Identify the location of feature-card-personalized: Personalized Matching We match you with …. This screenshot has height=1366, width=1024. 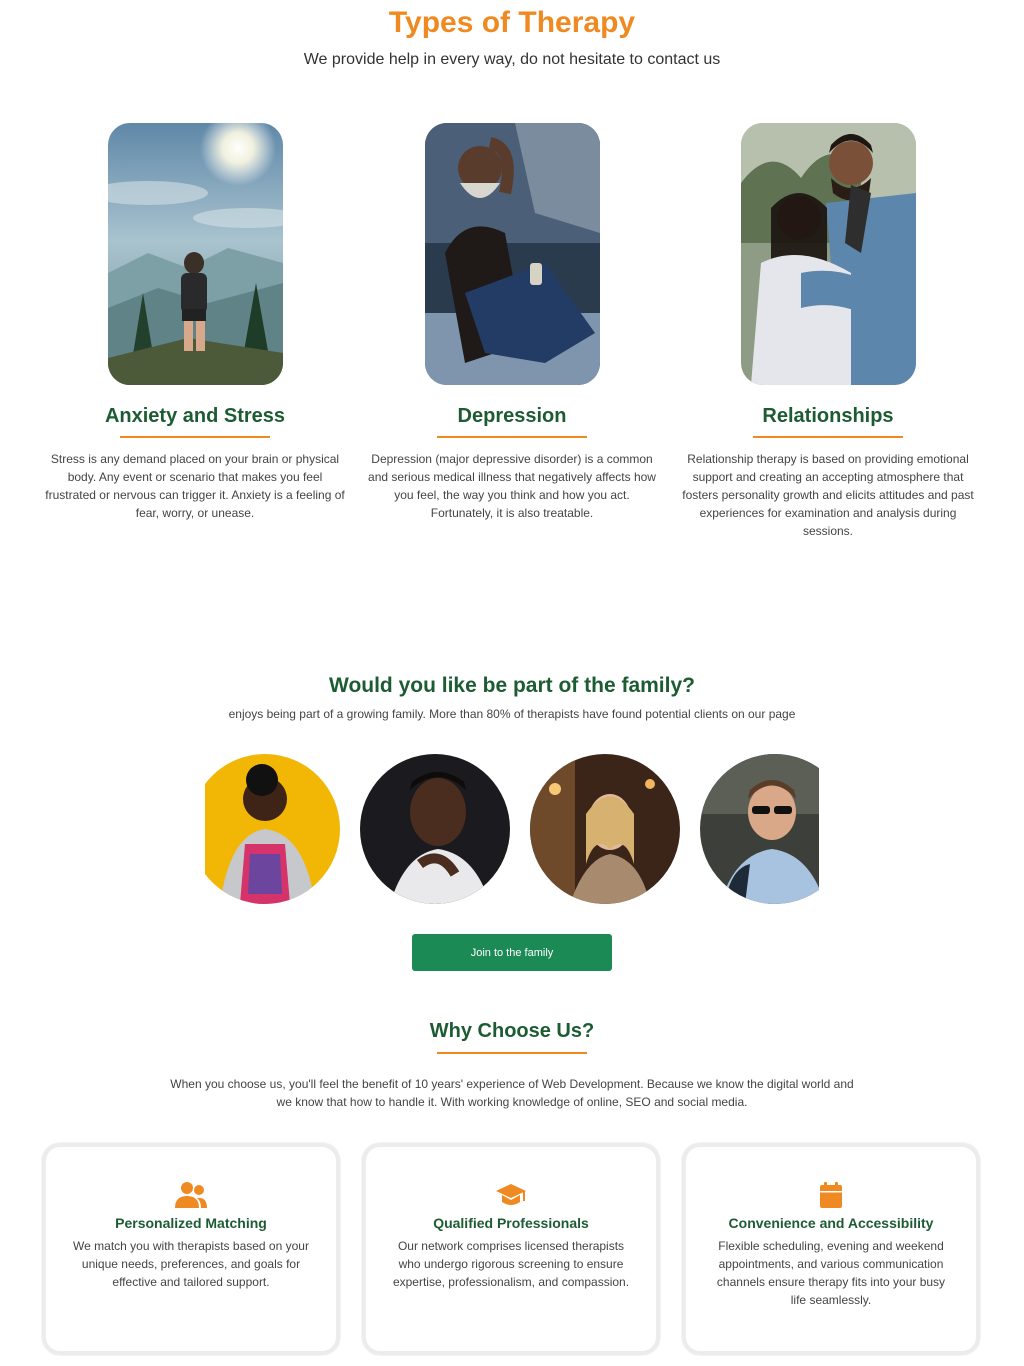
(191, 1249).